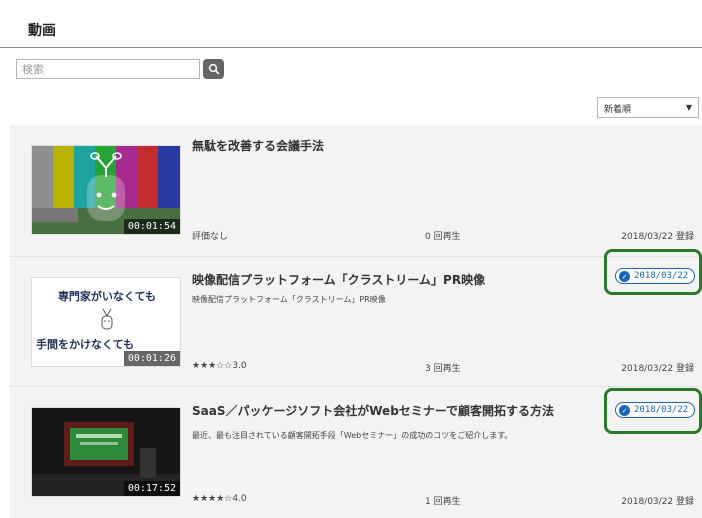  What do you see at coordinates (107, 319) in the screenshot?
I see `mascot-icon` at bounding box center [107, 319].